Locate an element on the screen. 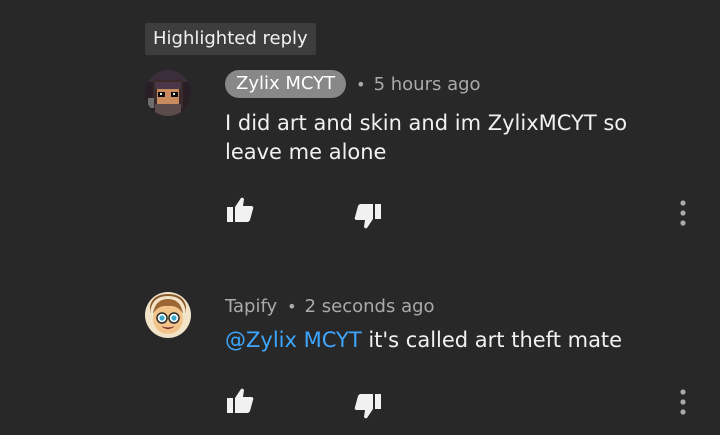 Image resolution: width=720 pixels, height=435 pixels. comment-1-more-button is located at coordinates (683, 213).